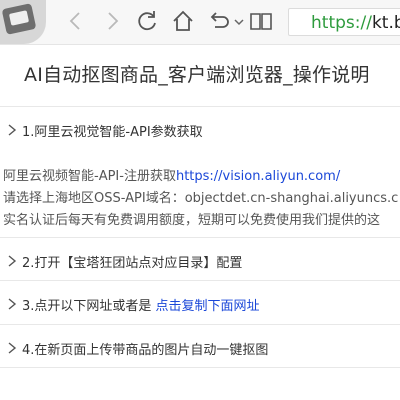 The image size is (400, 400). I want to click on page-title: AI自动抠图商品_客户端浏览器_操作说明, so click(197, 75).